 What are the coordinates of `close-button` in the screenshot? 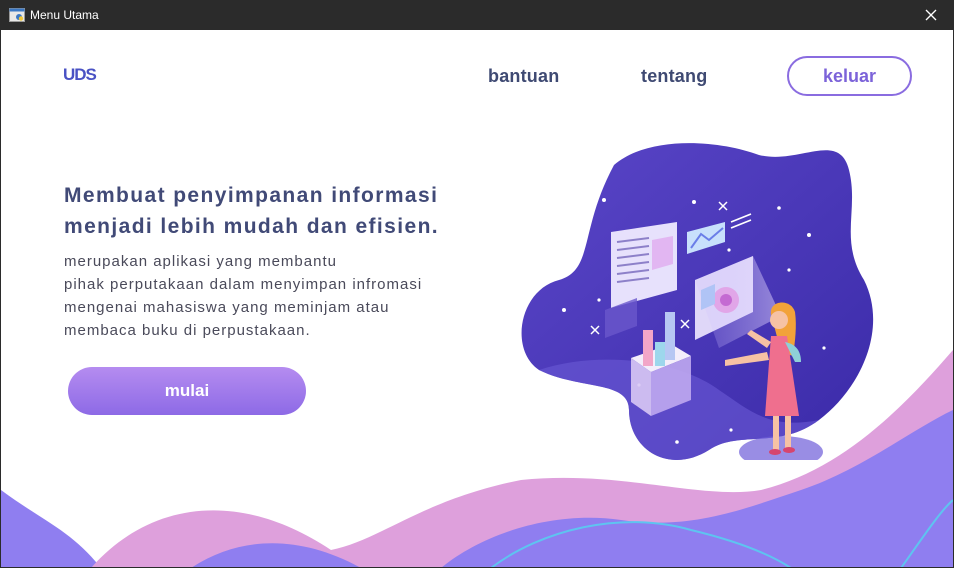 It's located at (931, 15).